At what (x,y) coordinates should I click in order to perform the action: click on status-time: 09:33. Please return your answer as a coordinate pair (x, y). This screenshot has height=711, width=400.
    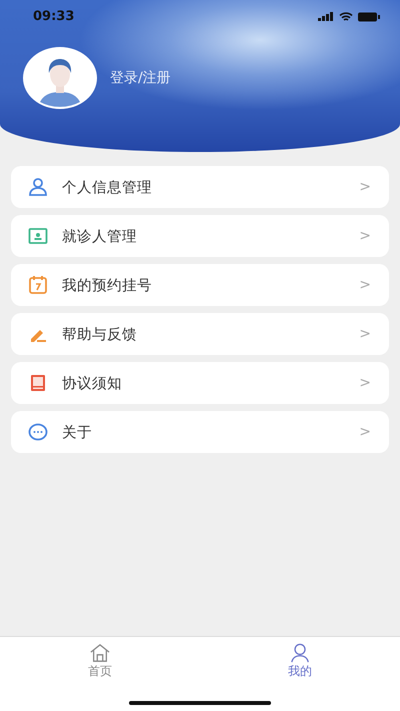
    Looking at the image, I should click on (53, 16).